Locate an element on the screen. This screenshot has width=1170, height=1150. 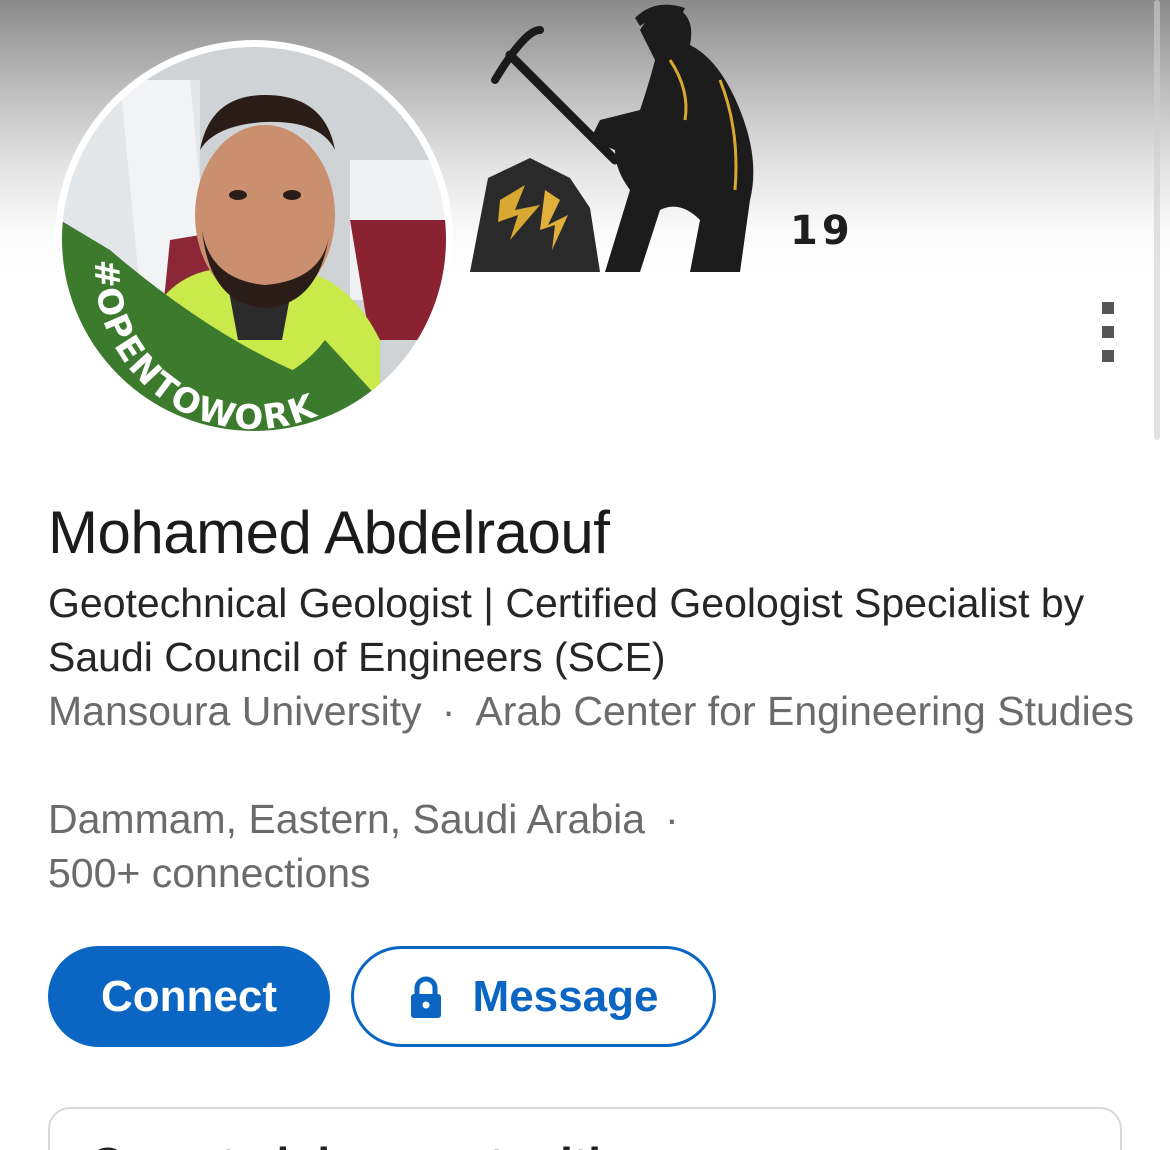
message-button: Message is located at coordinates (533, 996).